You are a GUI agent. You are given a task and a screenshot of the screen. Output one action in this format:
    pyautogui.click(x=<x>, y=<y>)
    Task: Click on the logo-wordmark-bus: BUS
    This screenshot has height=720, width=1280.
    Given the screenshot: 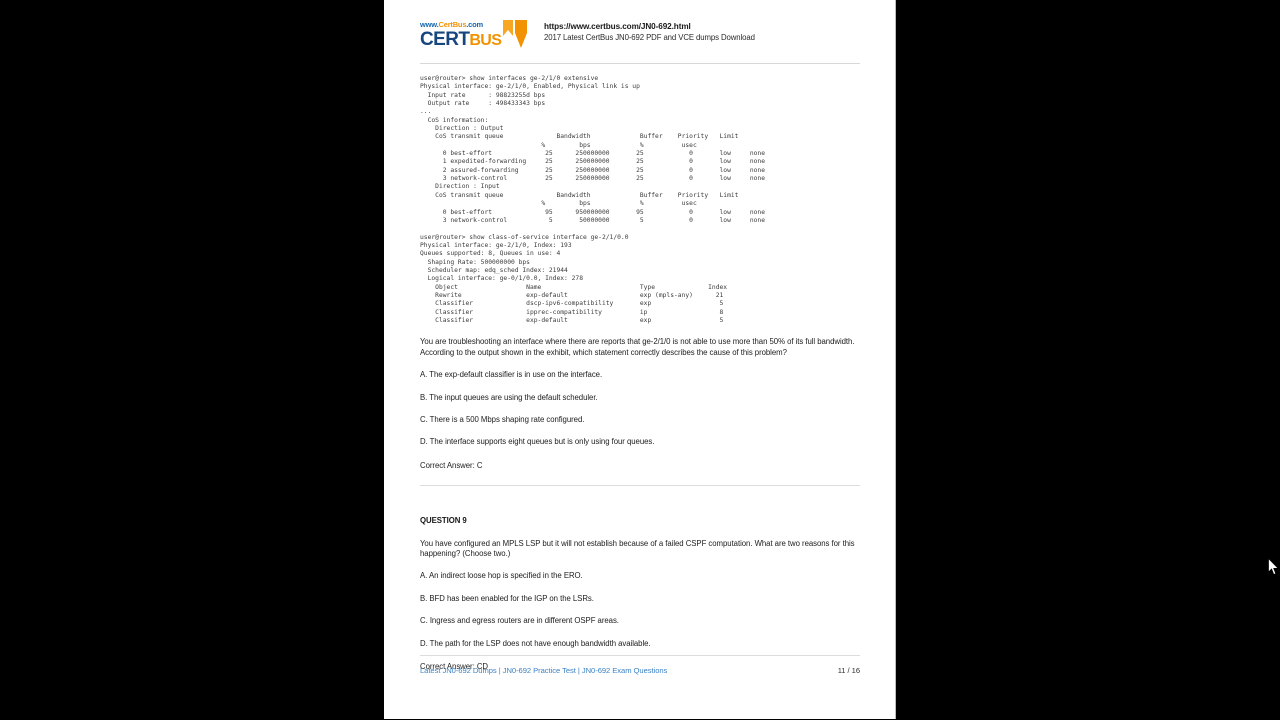 What is the action you would take?
    pyautogui.click(x=485, y=40)
    